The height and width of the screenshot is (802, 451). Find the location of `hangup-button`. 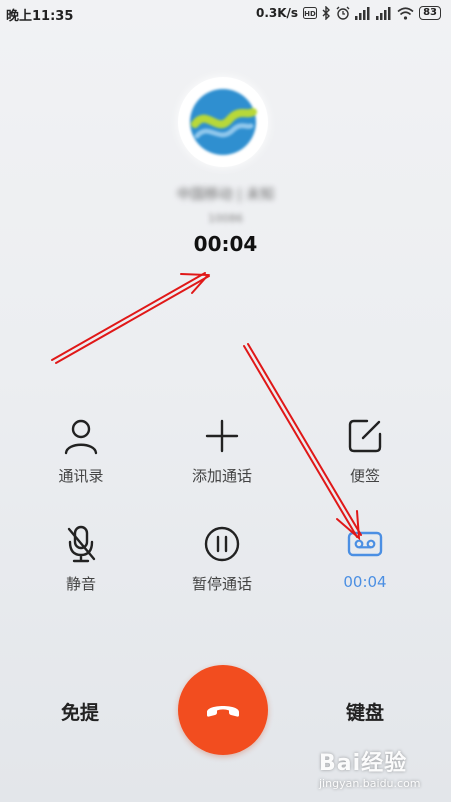

hangup-button is located at coordinates (223, 710).